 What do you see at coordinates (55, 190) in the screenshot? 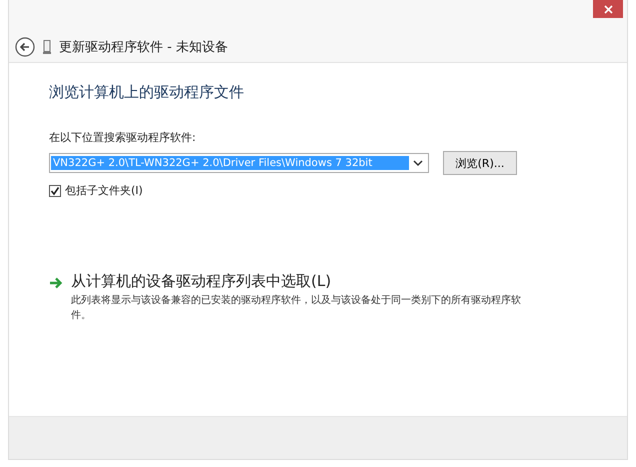
I see `checkbox` at bounding box center [55, 190].